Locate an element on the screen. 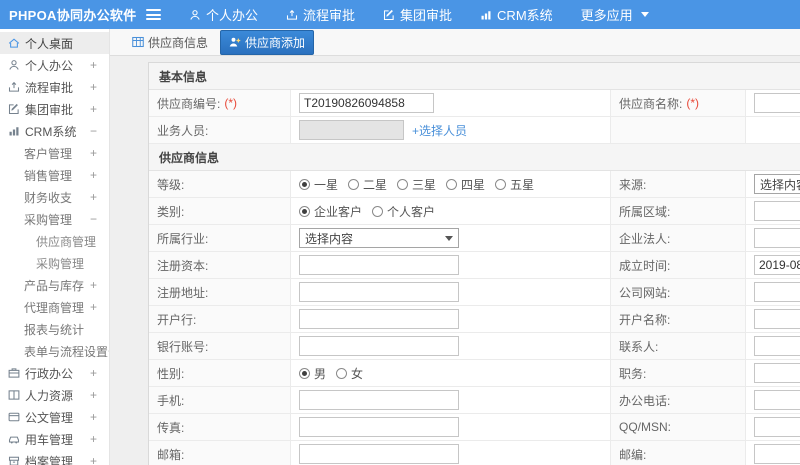  sidebar-item-customer-mgmt: 客户管理 + is located at coordinates (54, 153).